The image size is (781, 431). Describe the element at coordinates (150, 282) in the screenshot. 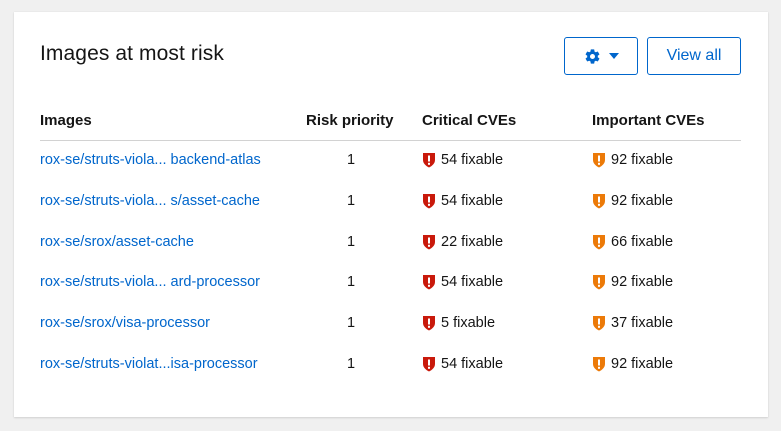

I see `image-link: rox-se/struts-viola... ard-processor` at that location.